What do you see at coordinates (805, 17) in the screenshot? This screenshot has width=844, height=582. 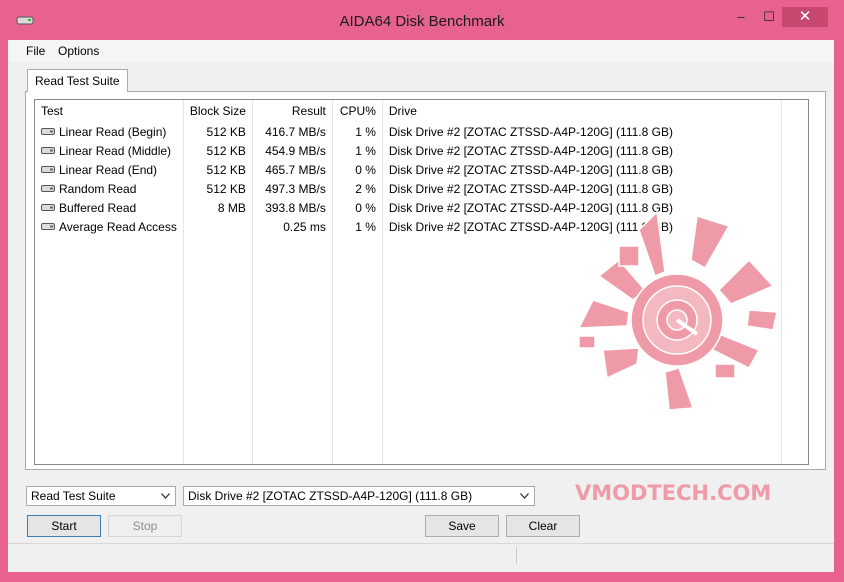 I see `close-button: ✕` at bounding box center [805, 17].